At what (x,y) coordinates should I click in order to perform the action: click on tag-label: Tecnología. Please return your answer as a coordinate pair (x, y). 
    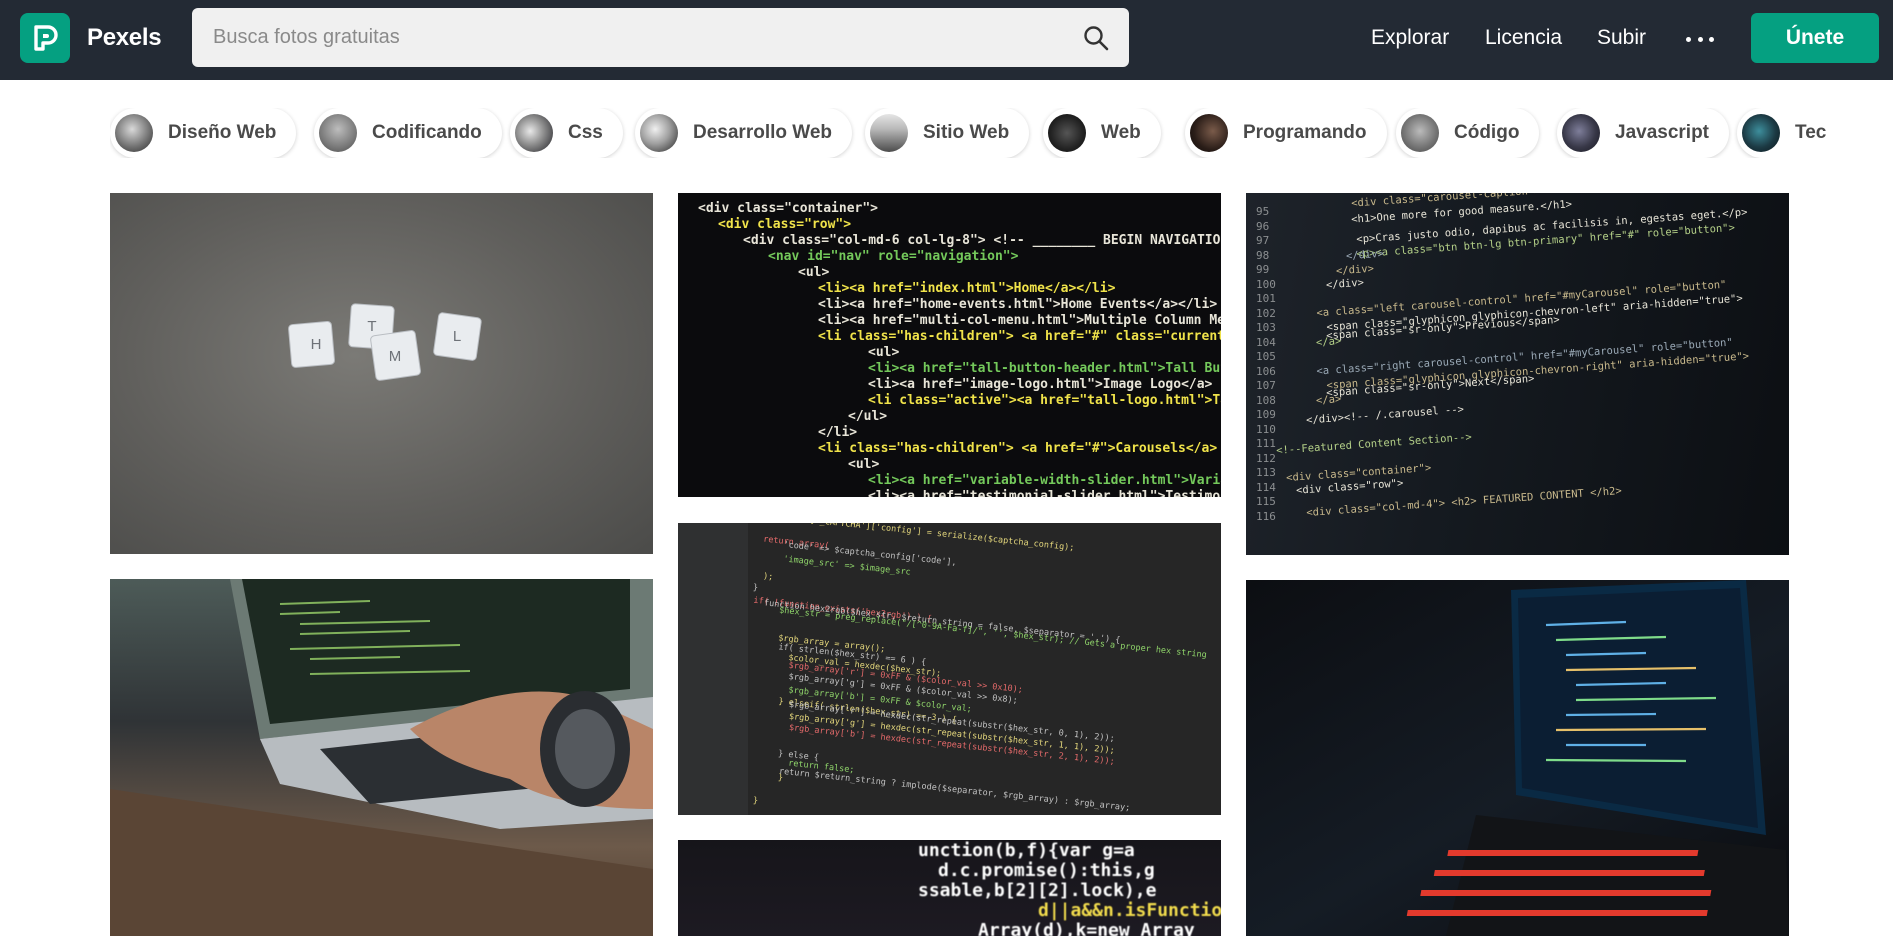
    Looking at the image, I should click on (1810, 132).